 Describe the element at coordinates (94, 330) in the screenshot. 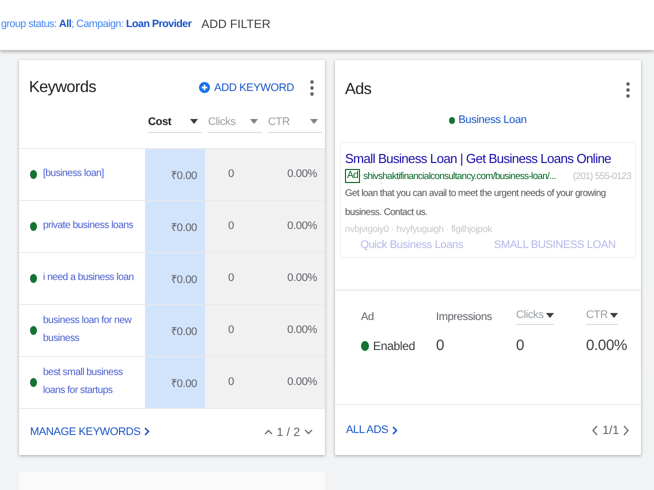

I see `keyword-link: business loan for new business` at that location.